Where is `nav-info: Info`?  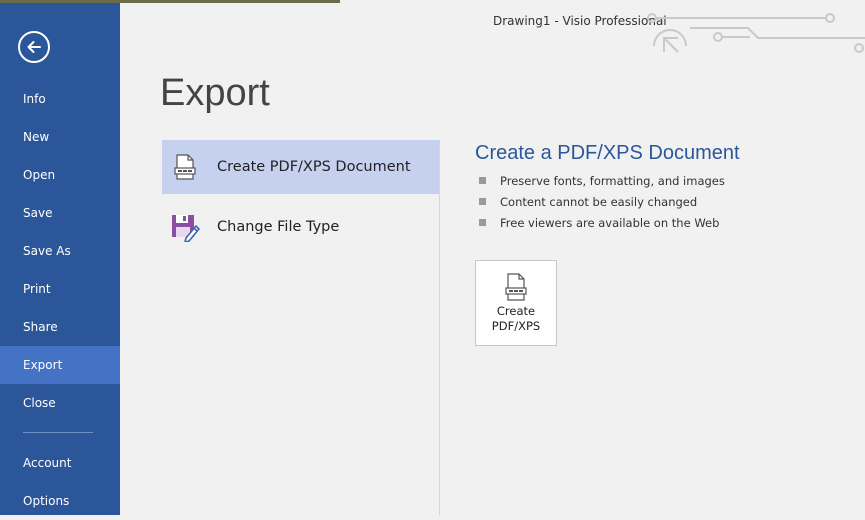 nav-info: Info is located at coordinates (60, 99).